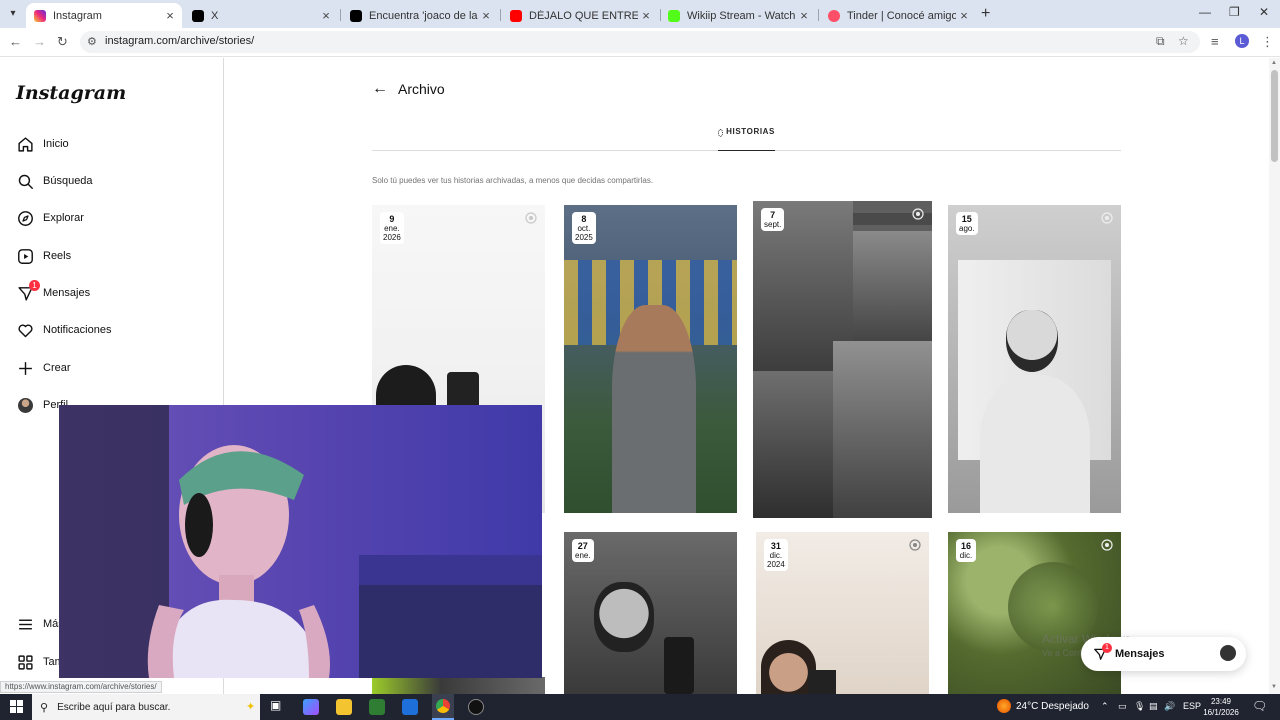 This screenshot has height=720, width=1280. What do you see at coordinates (380, 89) in the screenshot?
I see `back-arrow-icon: ←` at bounding box center [380, 89].